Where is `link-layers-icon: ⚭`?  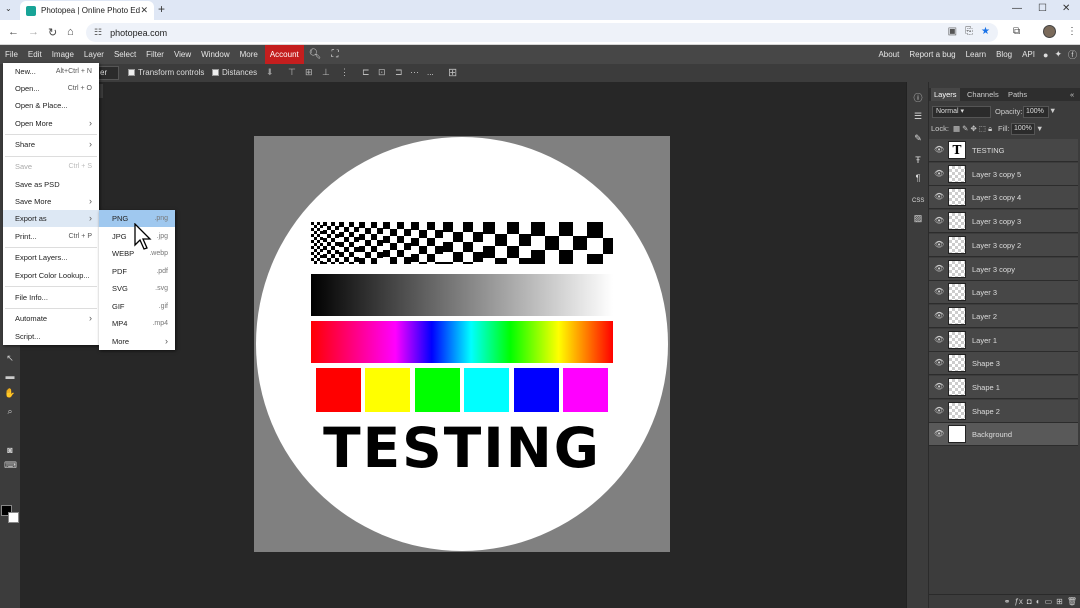 link-layers-icon: ⚭ is located at coordinates (1007, 601).